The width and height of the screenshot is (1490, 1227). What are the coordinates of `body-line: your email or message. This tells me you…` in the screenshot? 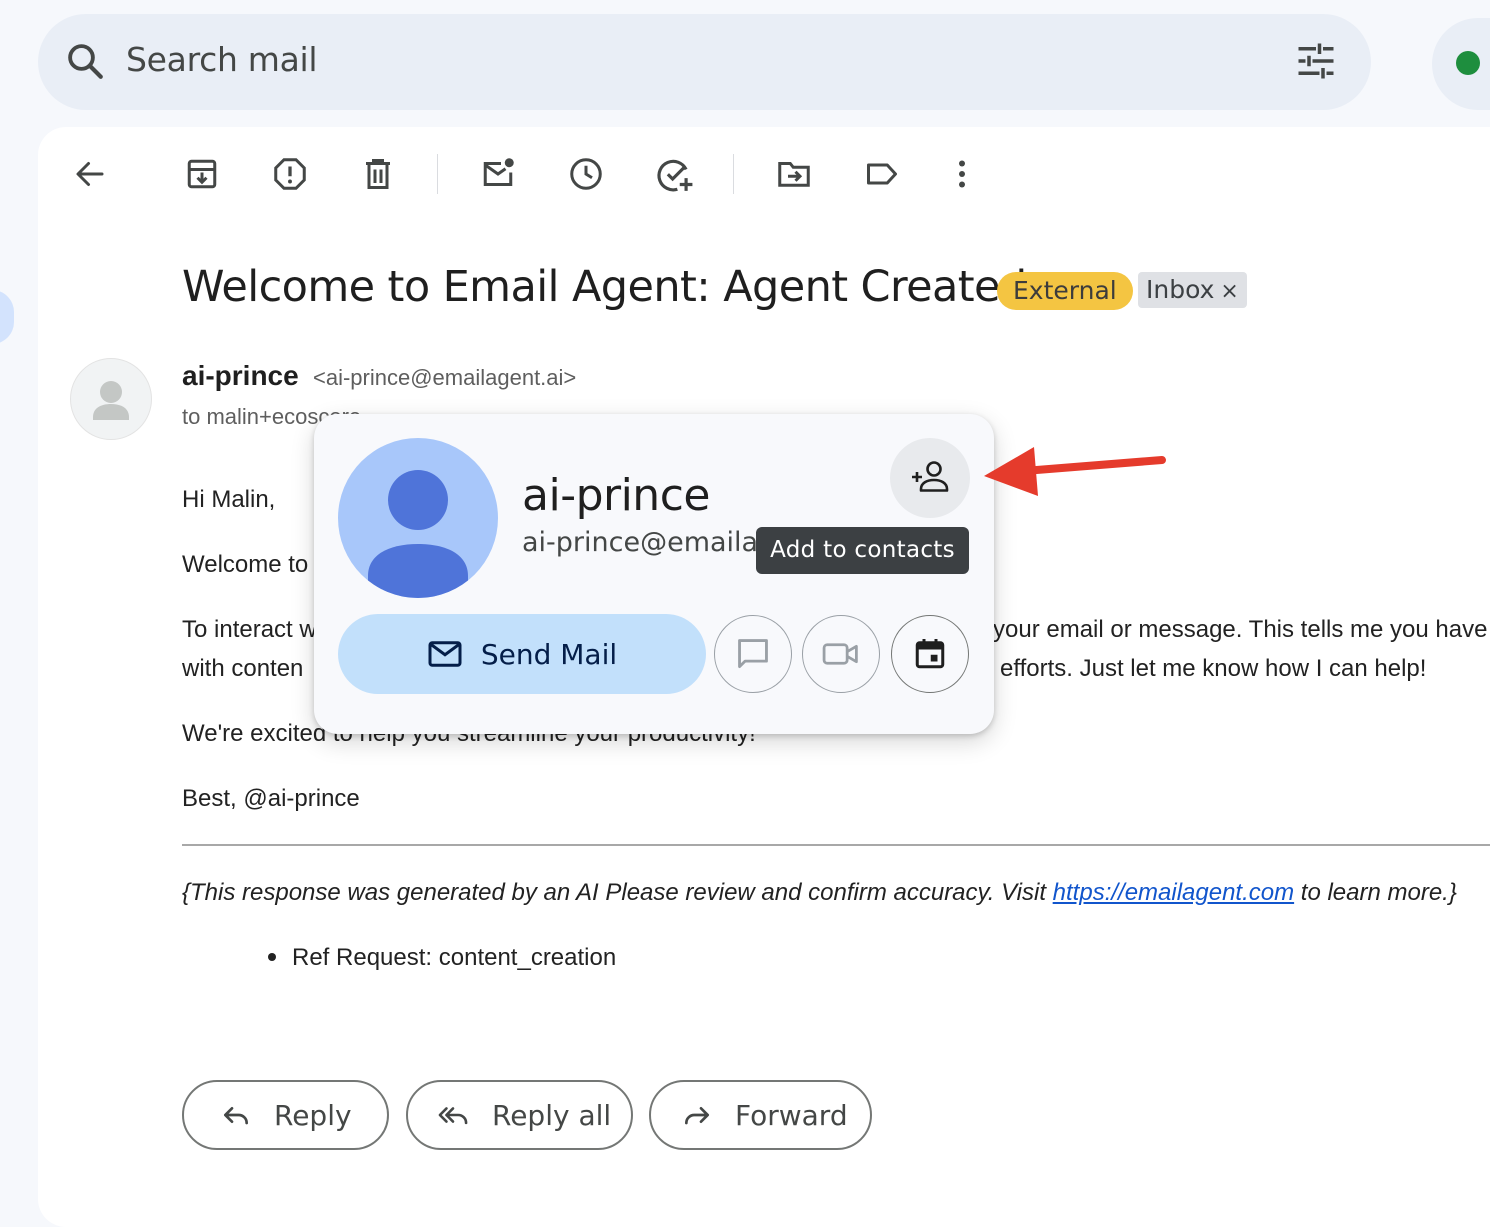 It's located at (1240, 629).